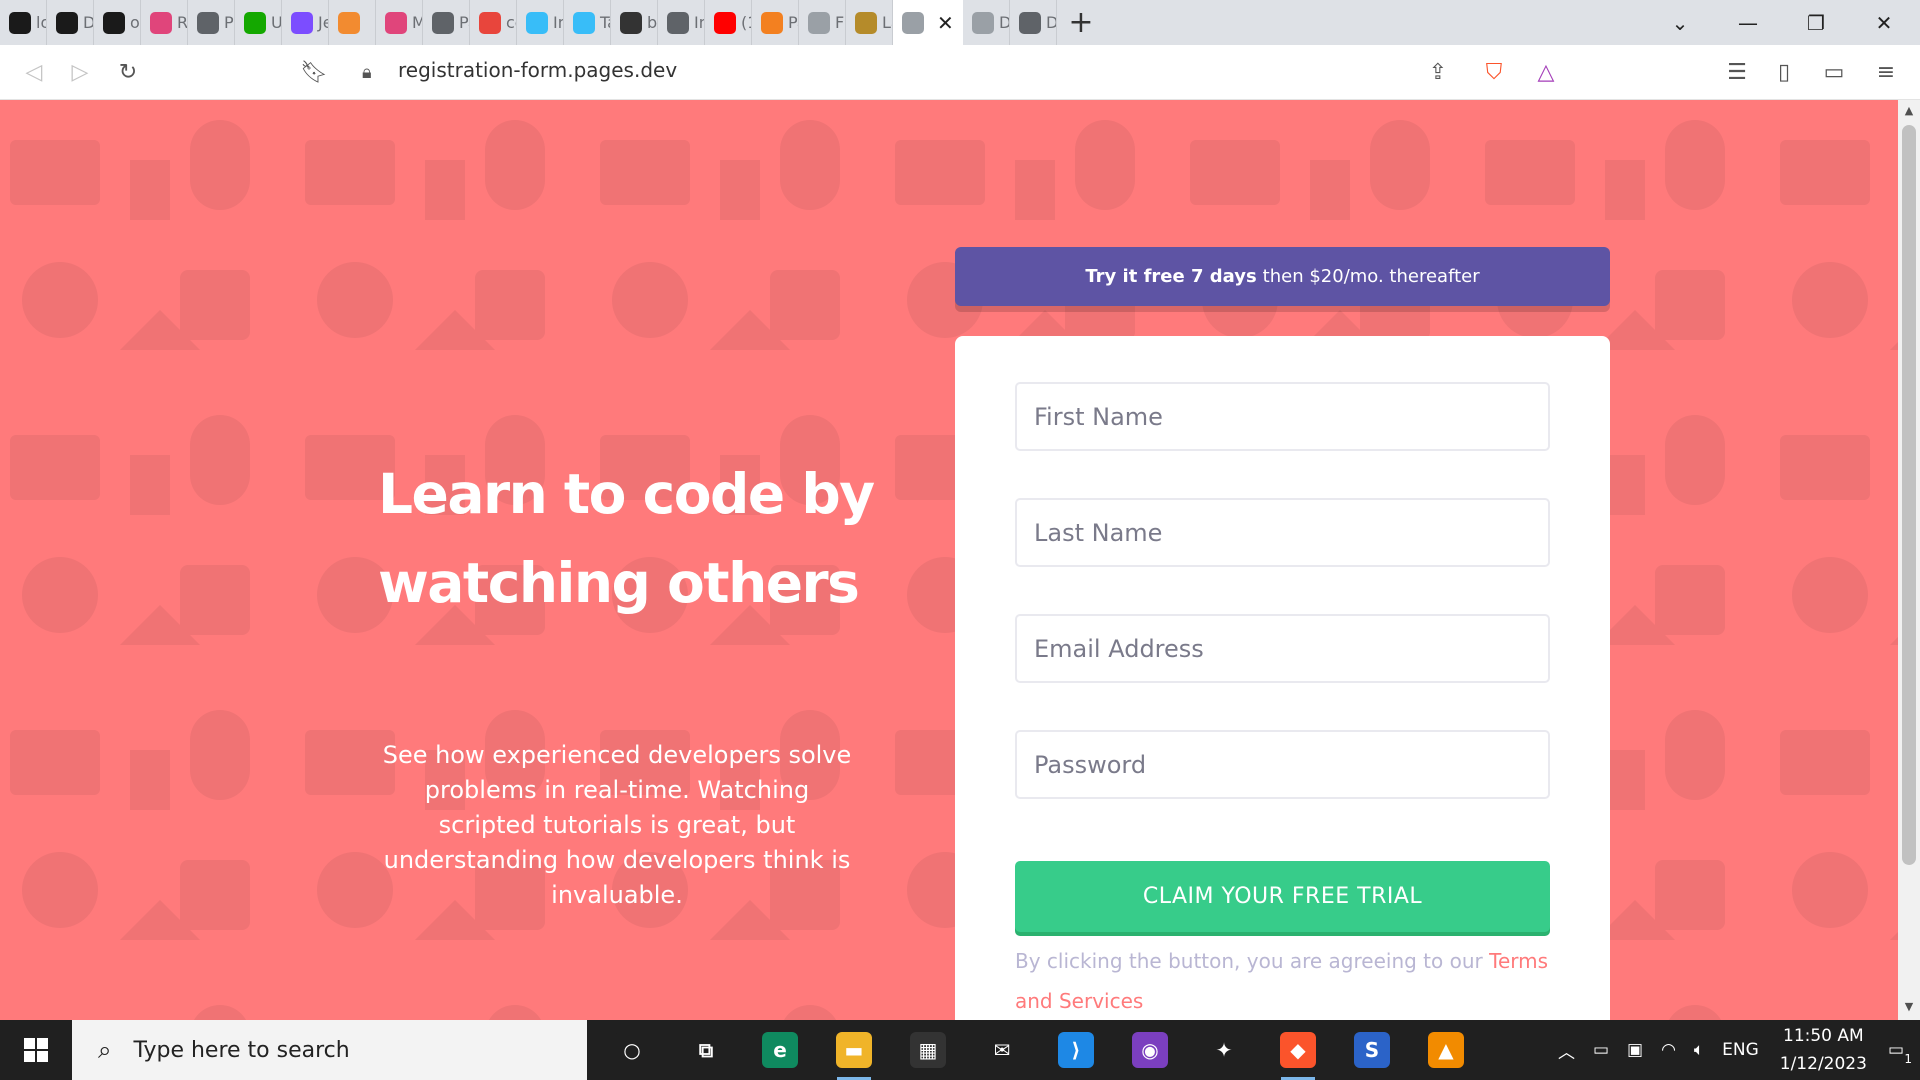 Image resolution: width=1920 pixels, height=1080 pixels. I want to click on tab-label: La, so click(887, 22).